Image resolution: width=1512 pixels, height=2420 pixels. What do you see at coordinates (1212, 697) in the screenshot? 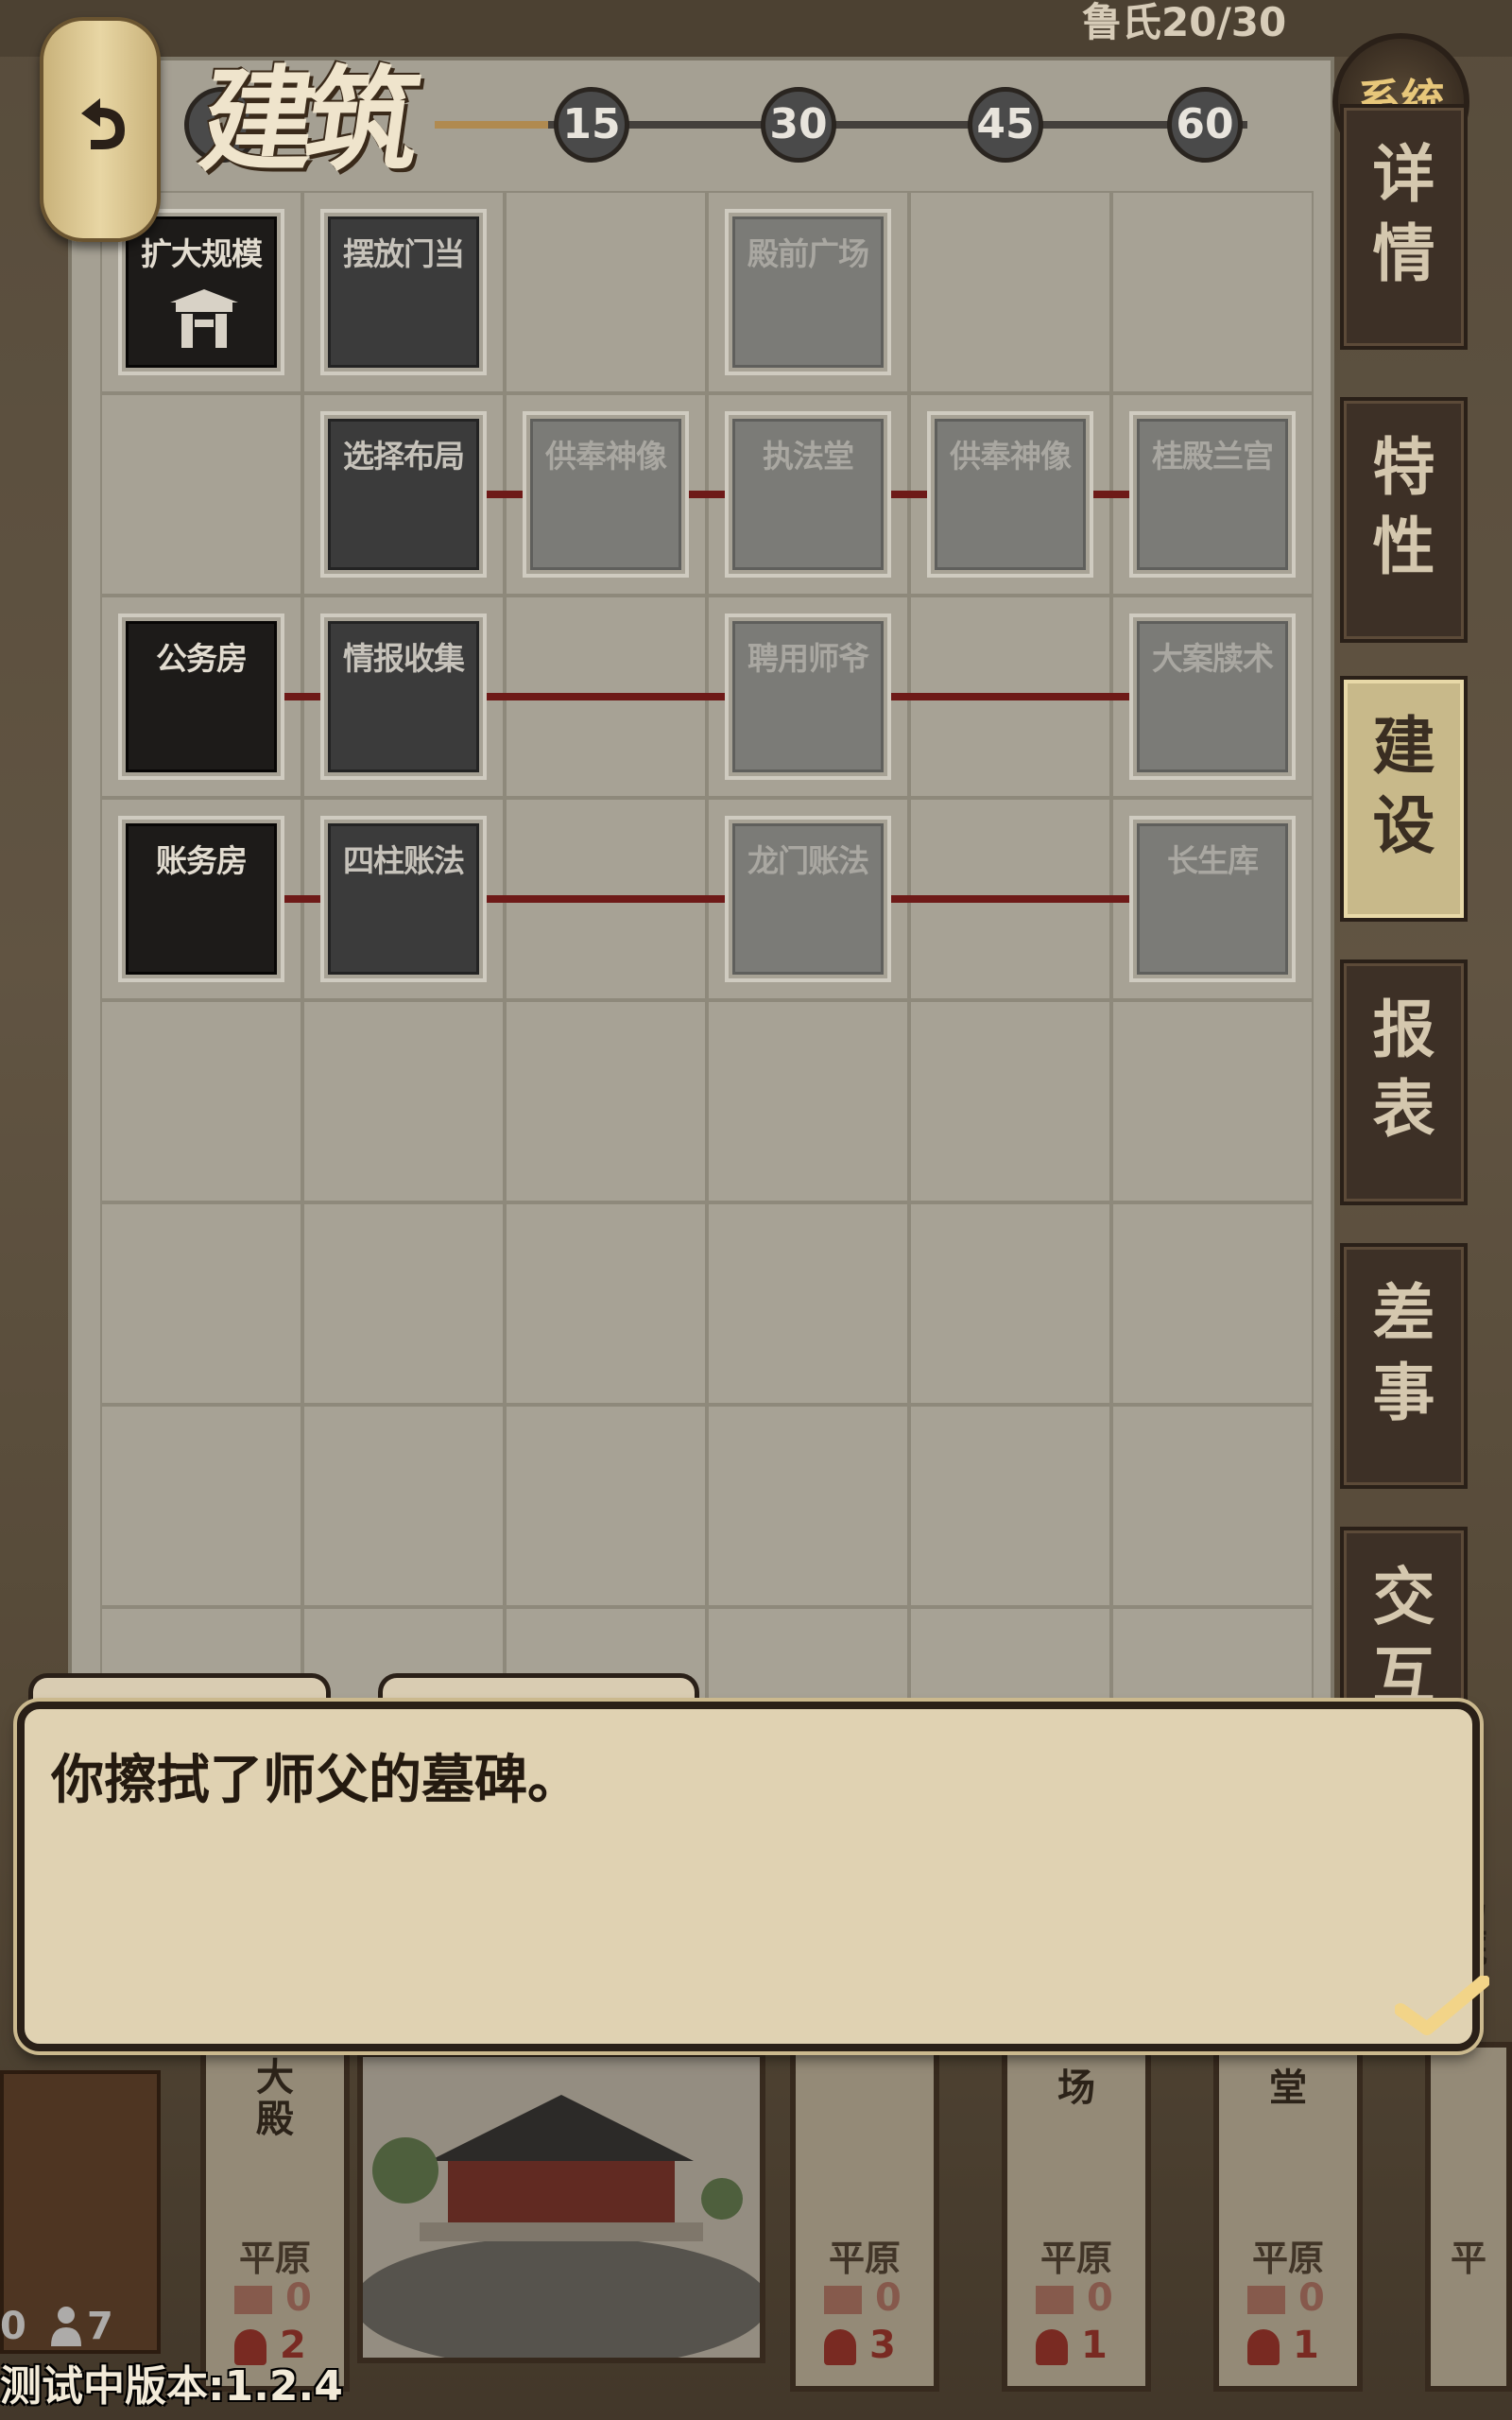
I see `build-tile: 大案牍术` at bounding box center [1212, 697].